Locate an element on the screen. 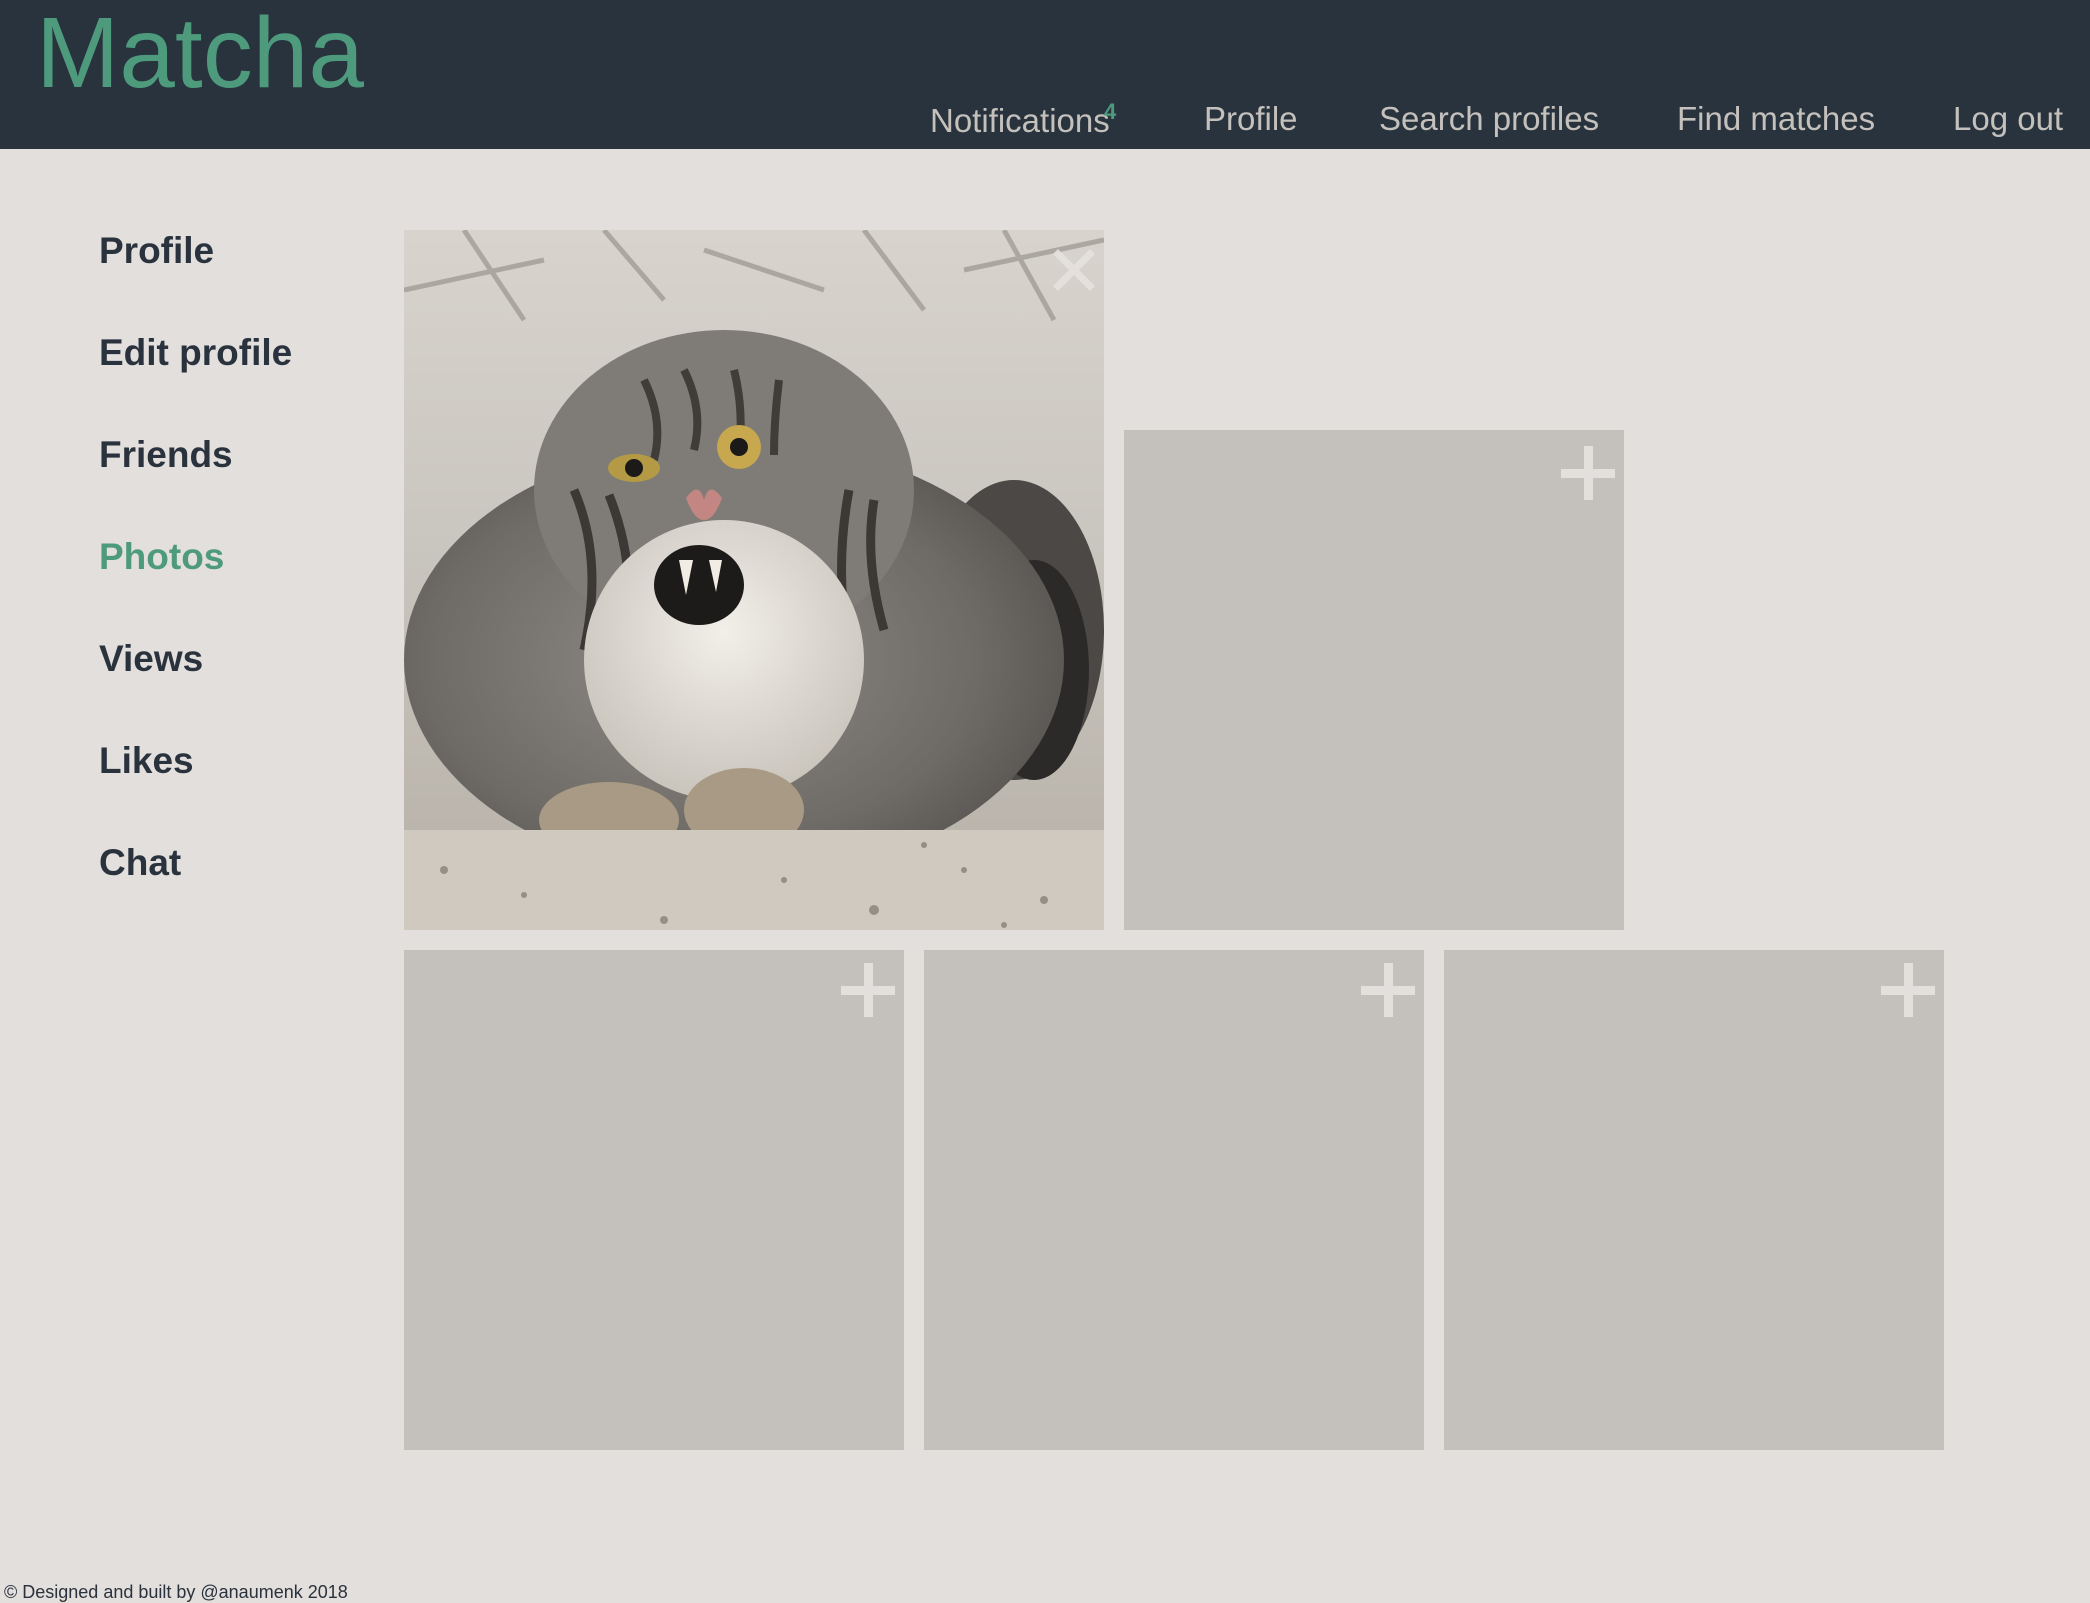 This screenshot has height=1603, width=2090. sidebar-item-profile: Profile is located at coordinates (156, 251).